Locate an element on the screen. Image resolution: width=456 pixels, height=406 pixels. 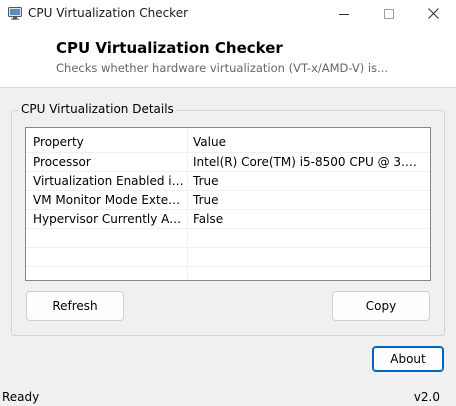
maximize-icon is located at coordinates (389, 13).